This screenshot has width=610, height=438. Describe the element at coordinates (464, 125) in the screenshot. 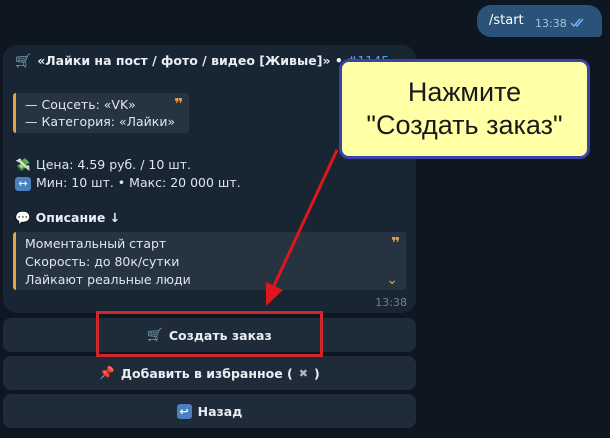

I see `callout-line2: "Создать заказ"` at that location.